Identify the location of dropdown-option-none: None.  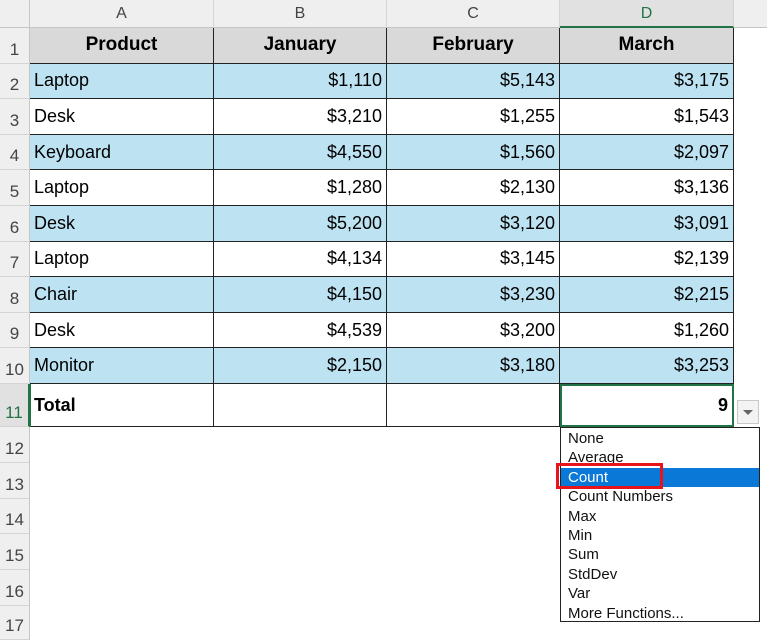
(660, 438).